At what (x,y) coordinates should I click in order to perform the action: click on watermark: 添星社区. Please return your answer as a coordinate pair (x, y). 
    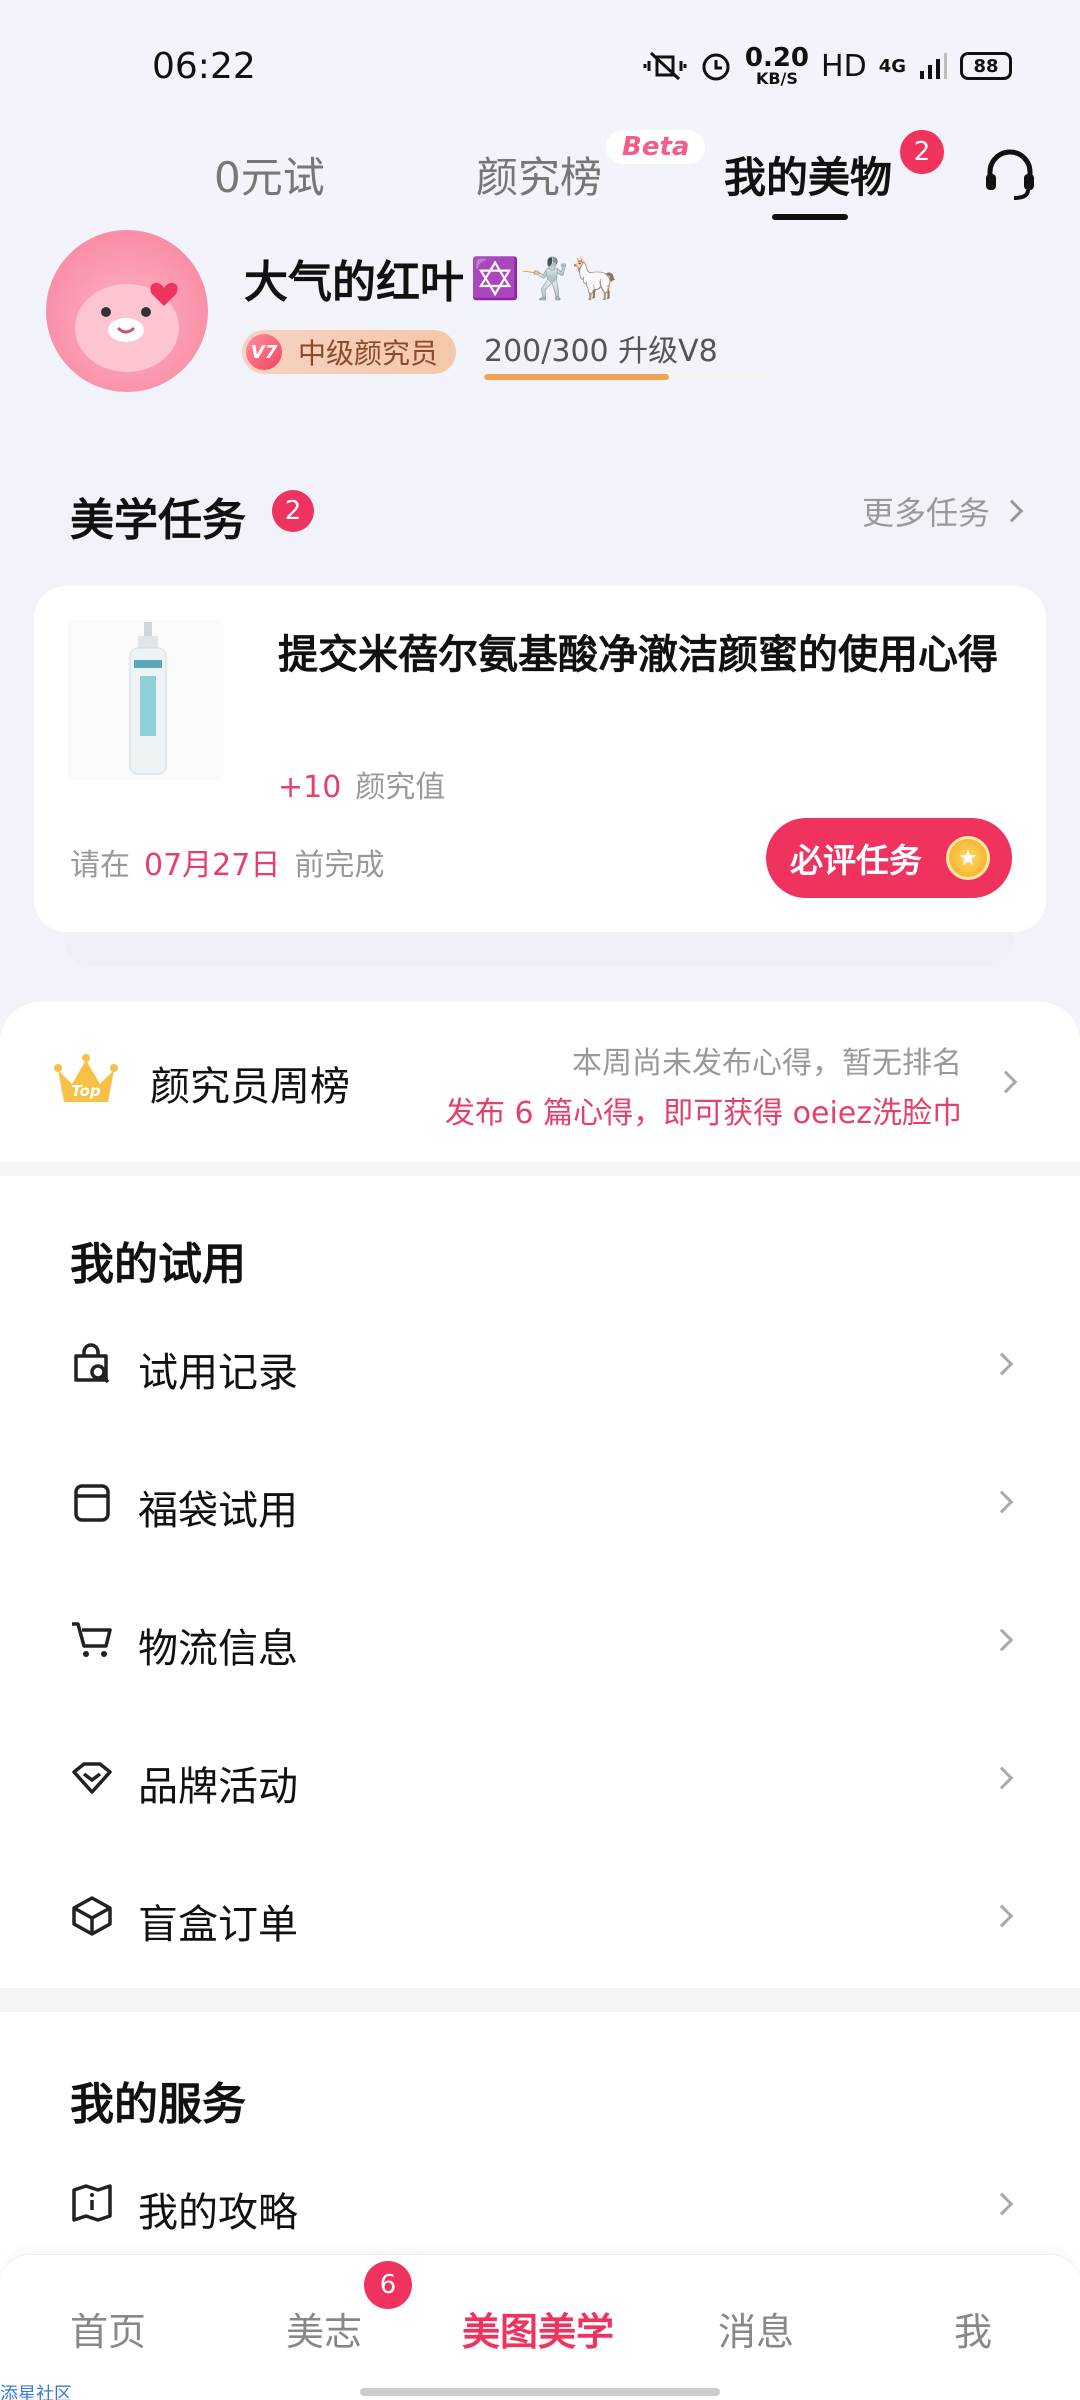
    Looking at the image, I should click on (36, 2392).